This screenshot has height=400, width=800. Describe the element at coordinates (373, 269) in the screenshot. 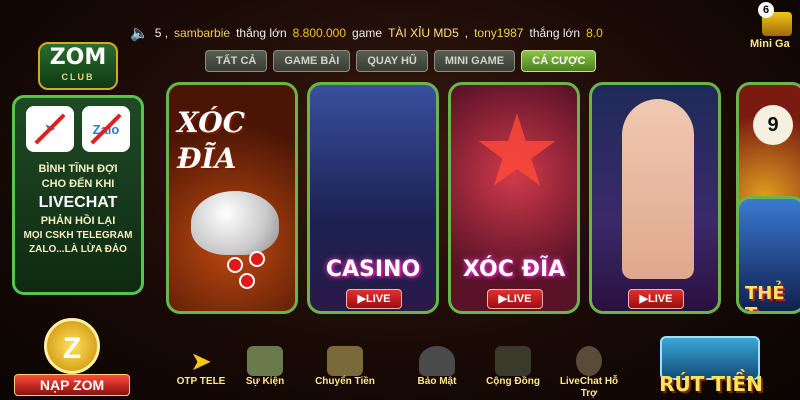

I see `card-title: CASINO` at that location.